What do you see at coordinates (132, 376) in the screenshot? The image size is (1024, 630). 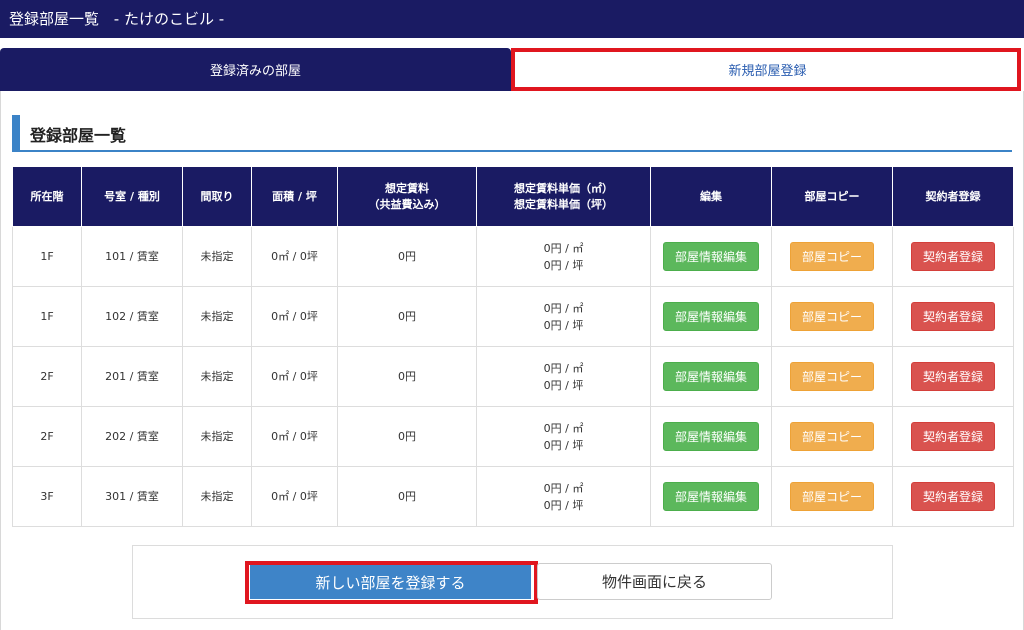 I see `cell-room: 201 / 賃室` at bounding box center [132, 376].